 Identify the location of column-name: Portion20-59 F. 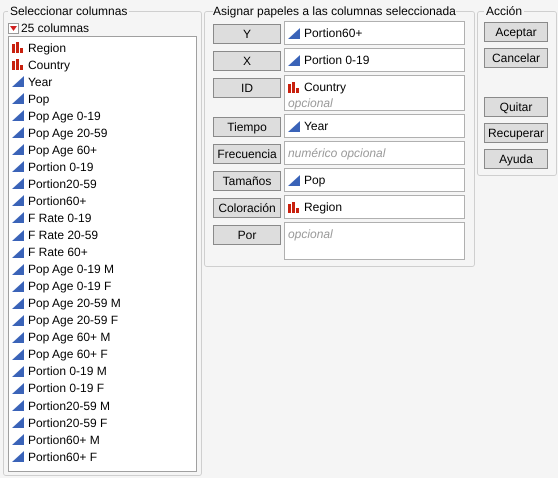
(68, 423).